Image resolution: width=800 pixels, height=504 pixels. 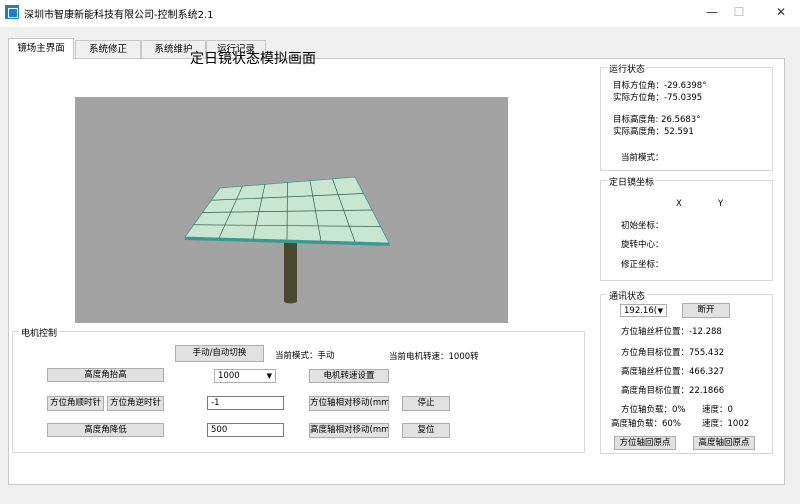 What do you see at coordinates (642, 265) in the screenshot?
I see `corrected-coords-label: 修正坐标：` at bounding box center [642, 265].